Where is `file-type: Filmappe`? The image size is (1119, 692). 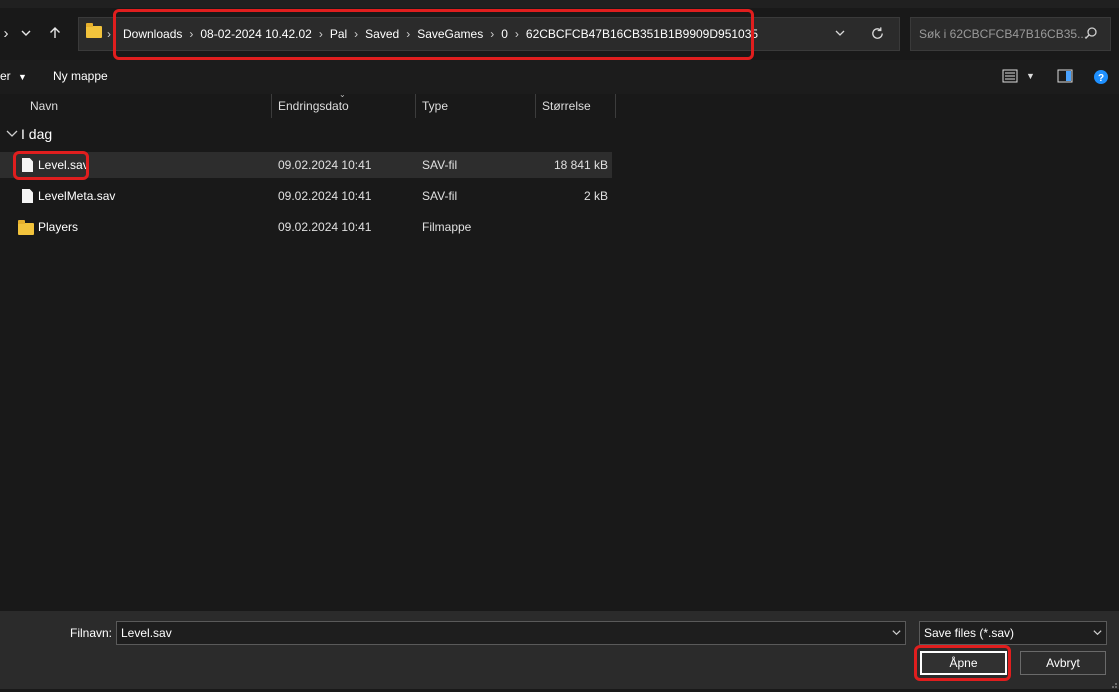
file-type: Filmappe is located at coordinates (447, 227).